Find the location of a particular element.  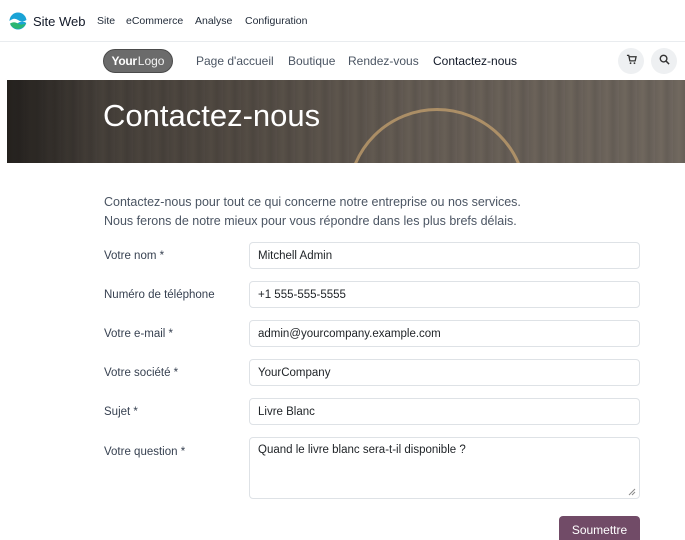

nav-home: Page d'accueil is located at coordinates (235, 61).